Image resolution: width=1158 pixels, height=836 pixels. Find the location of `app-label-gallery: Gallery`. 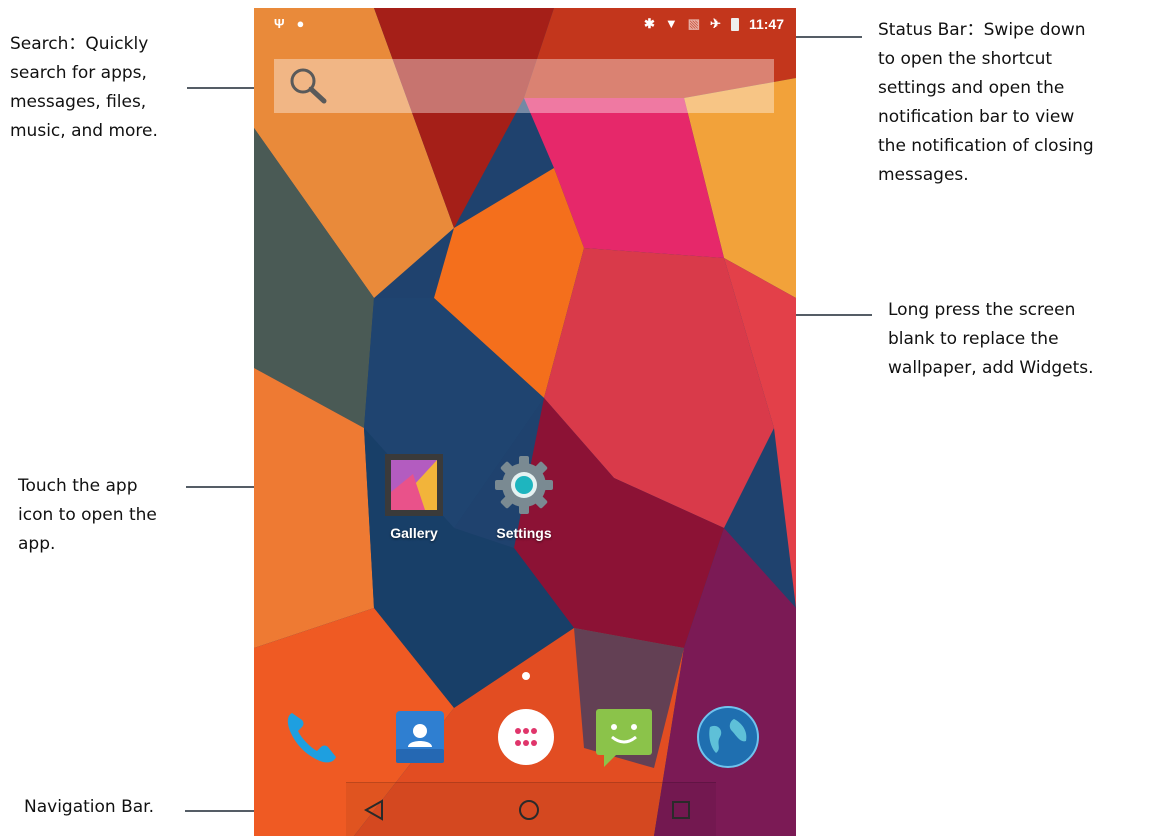

app-label-gallery: Gallery is located at coordinates (414, 533).